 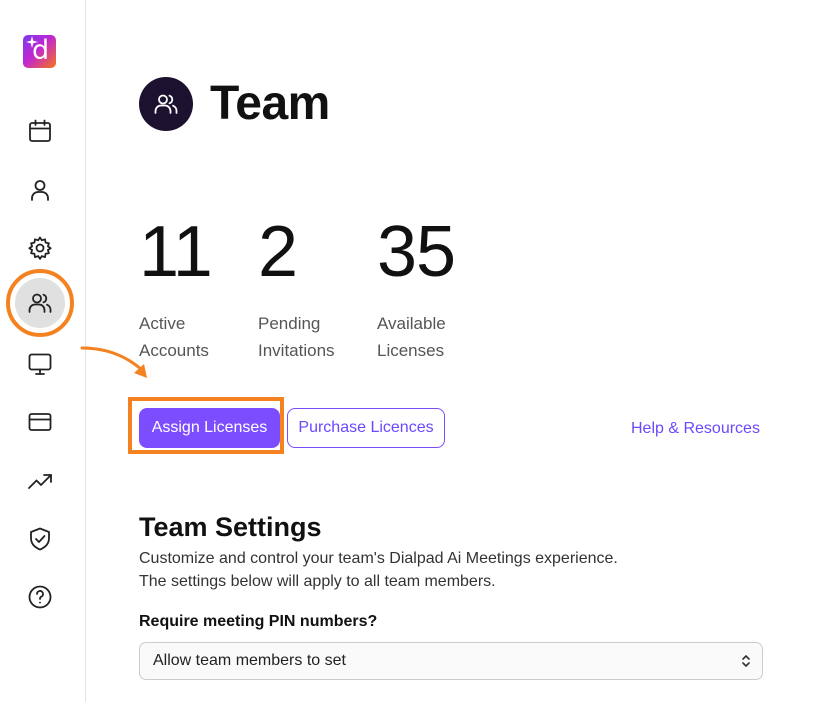 What do you see at coordinates (209, 428) in the screenshot?
I see `assign-licenses-button: Assign Licenses` at bounding box center [209, 428].